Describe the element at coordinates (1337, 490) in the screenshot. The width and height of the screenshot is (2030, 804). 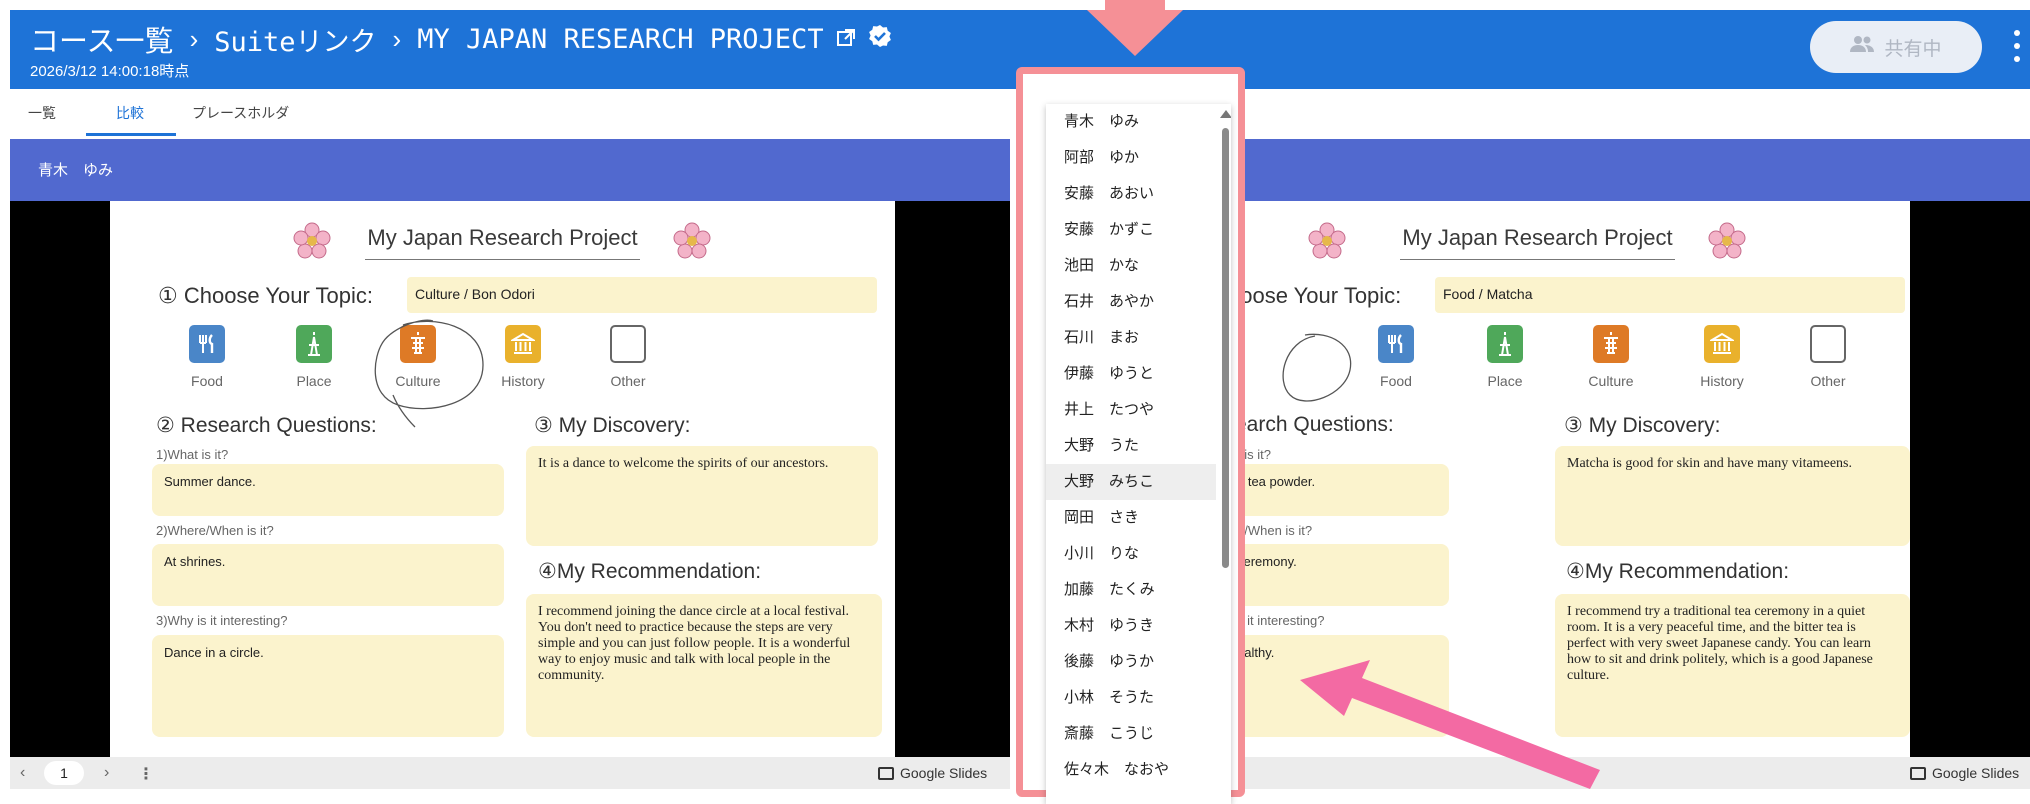
I see `answer-1: n tea powder.` at that location.